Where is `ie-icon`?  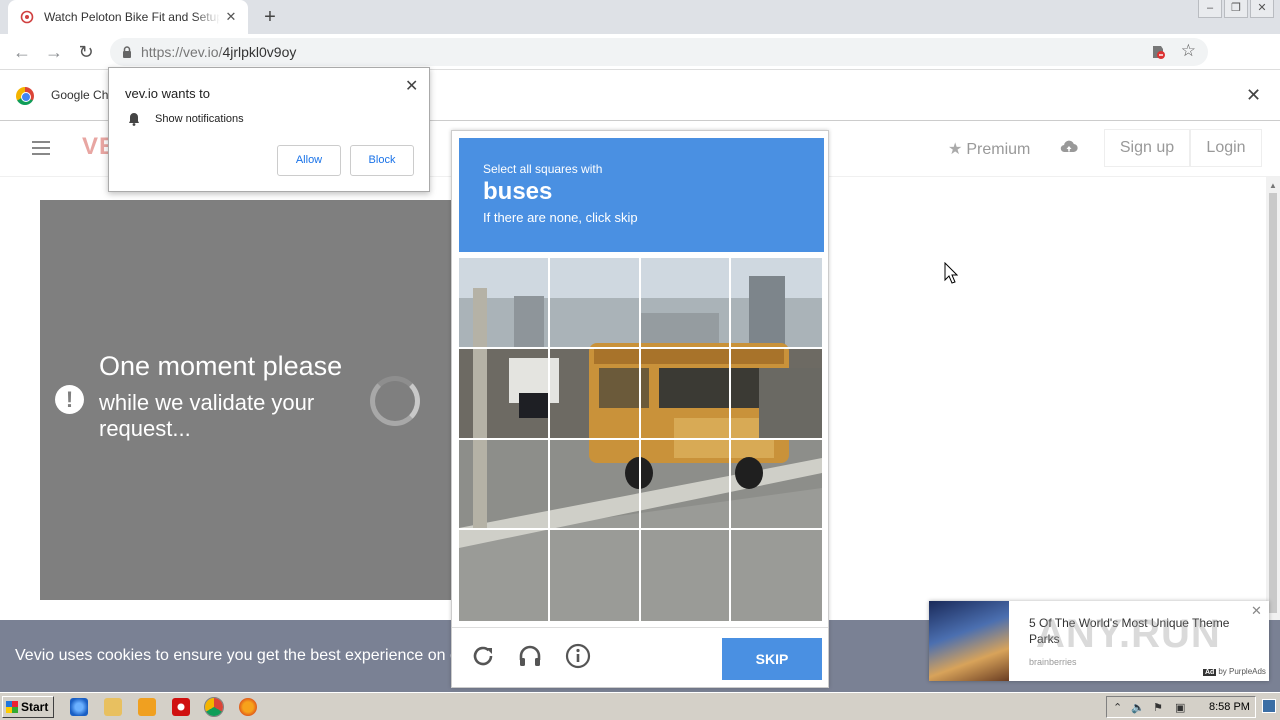
ie-icon is located at coordinates (79, 707).